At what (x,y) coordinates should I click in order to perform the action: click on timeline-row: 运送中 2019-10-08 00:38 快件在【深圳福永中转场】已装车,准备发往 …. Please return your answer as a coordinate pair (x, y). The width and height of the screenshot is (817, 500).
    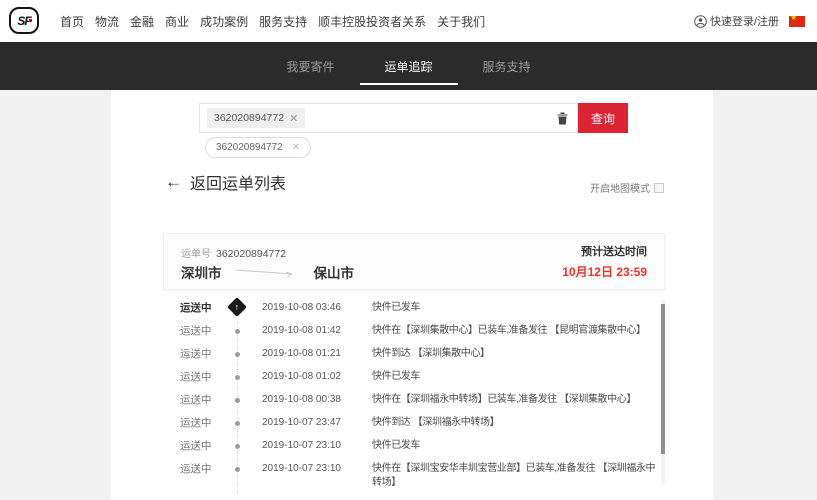
    Looking at the image, I should click on (412, 399).